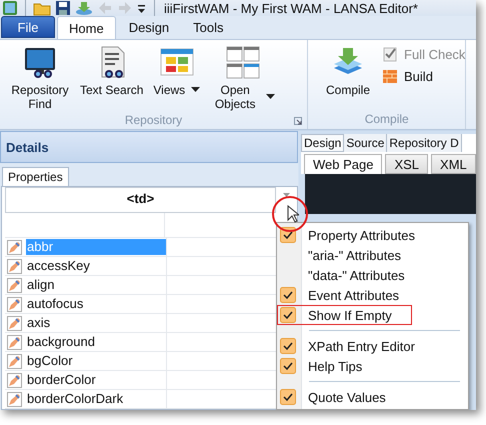  I want to click on menu-item: Quote Values, so click(372, 397).